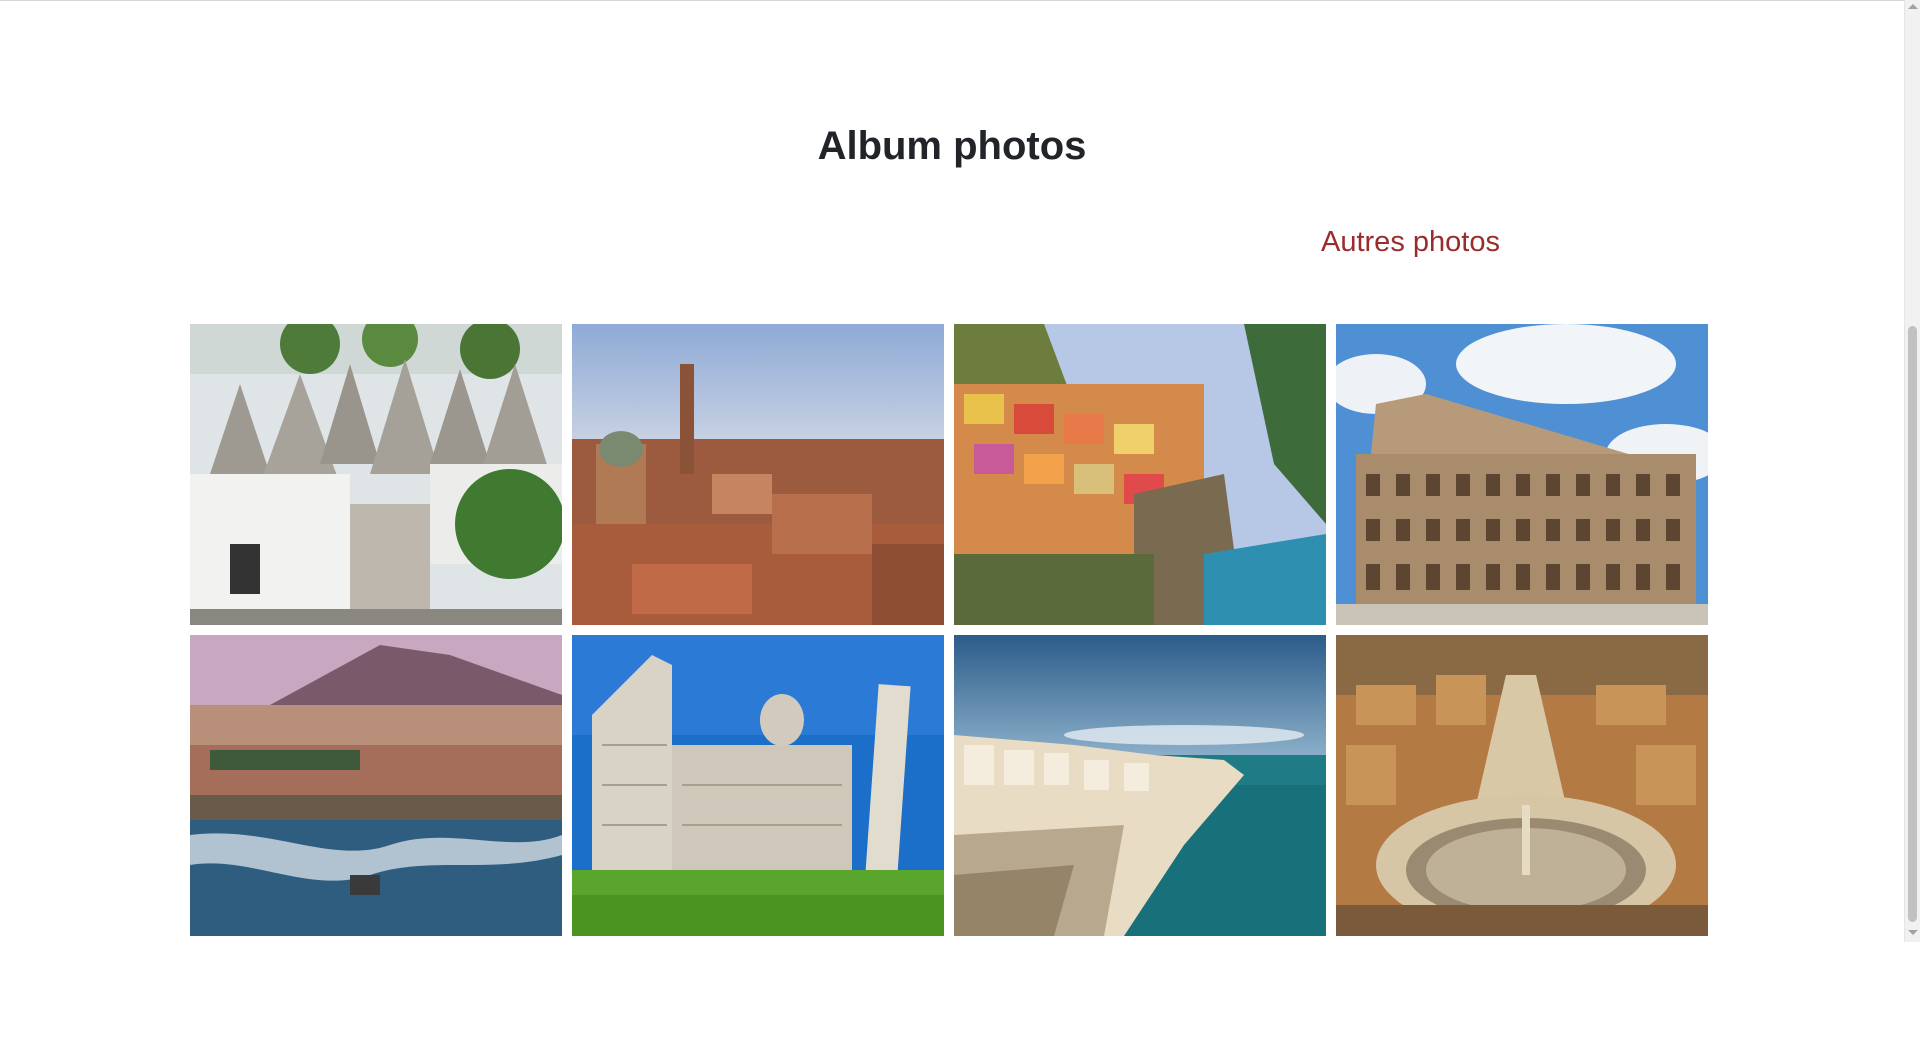 The image size is (1920, 1040). What do you see at coordinates (952, 0) in the screenshot?
I see `top-divider` at bounding box center [952, 0].